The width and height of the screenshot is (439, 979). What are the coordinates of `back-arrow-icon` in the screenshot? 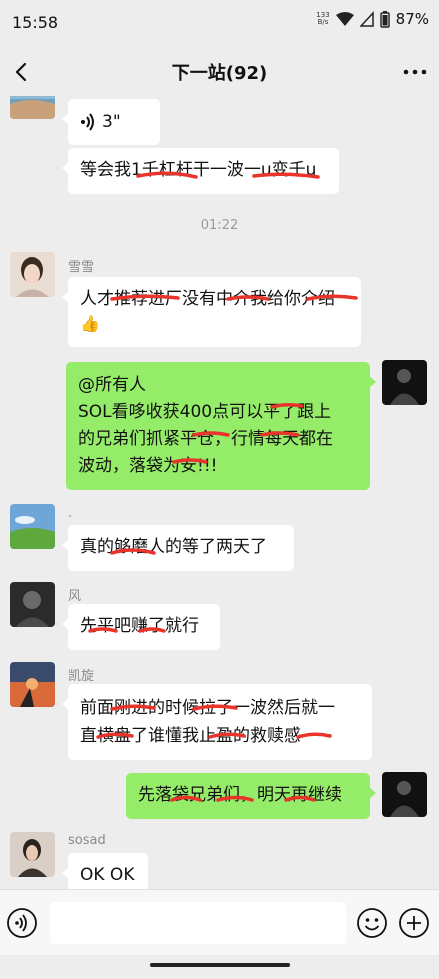 It's located at (22, 72).